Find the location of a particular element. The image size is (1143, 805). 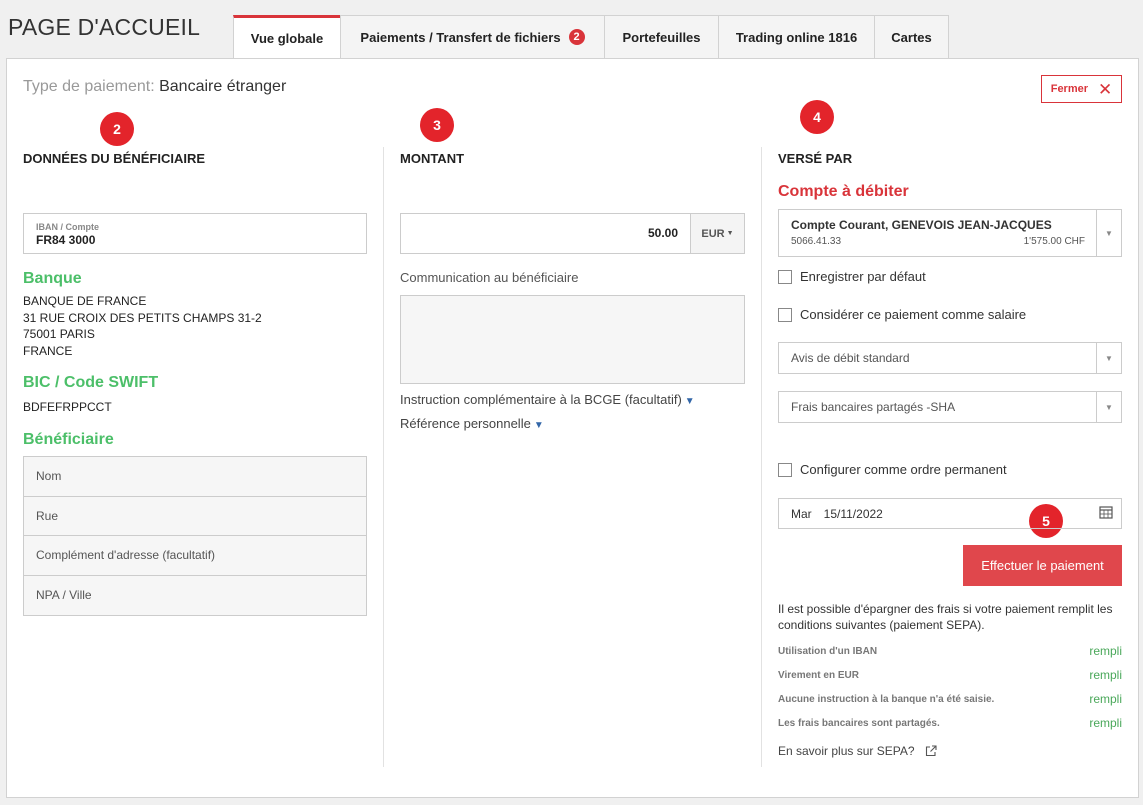

condition-label: Les frais bancaires sont partagés. is located at coordinates (859, 723).